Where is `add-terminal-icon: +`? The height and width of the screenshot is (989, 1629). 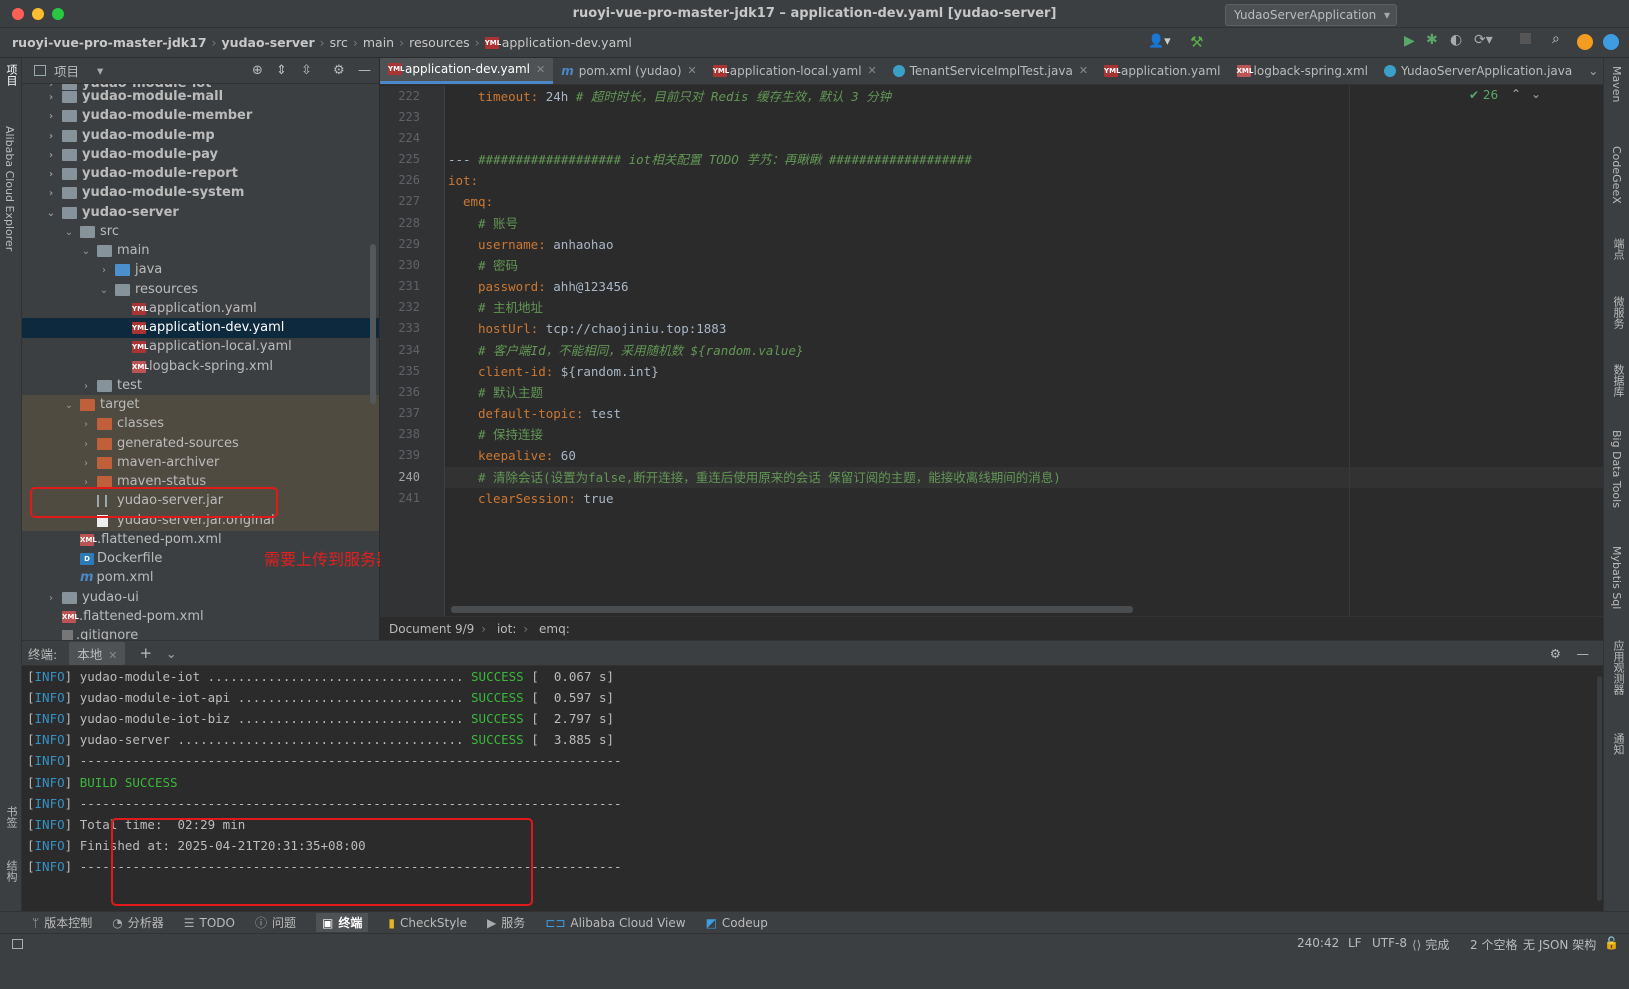
add-terminal-icon: + is located at coordinates (145, 653).